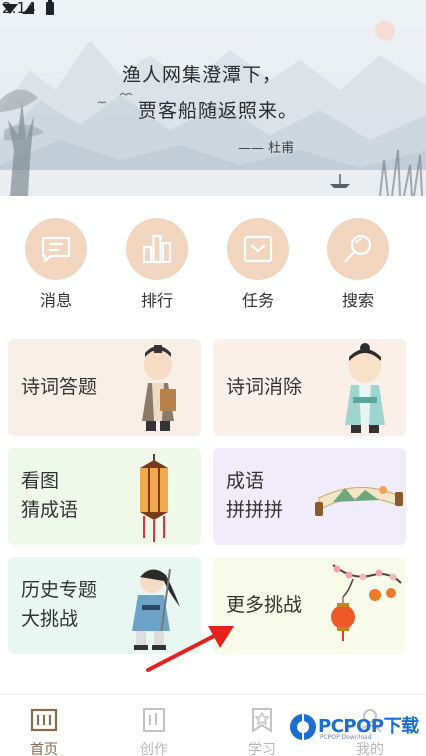 The width and height of the screenshot is (426, 756). Describe the element at coordinates (154, 498) in the screenshot. I see `lantern-illustration` at that location.